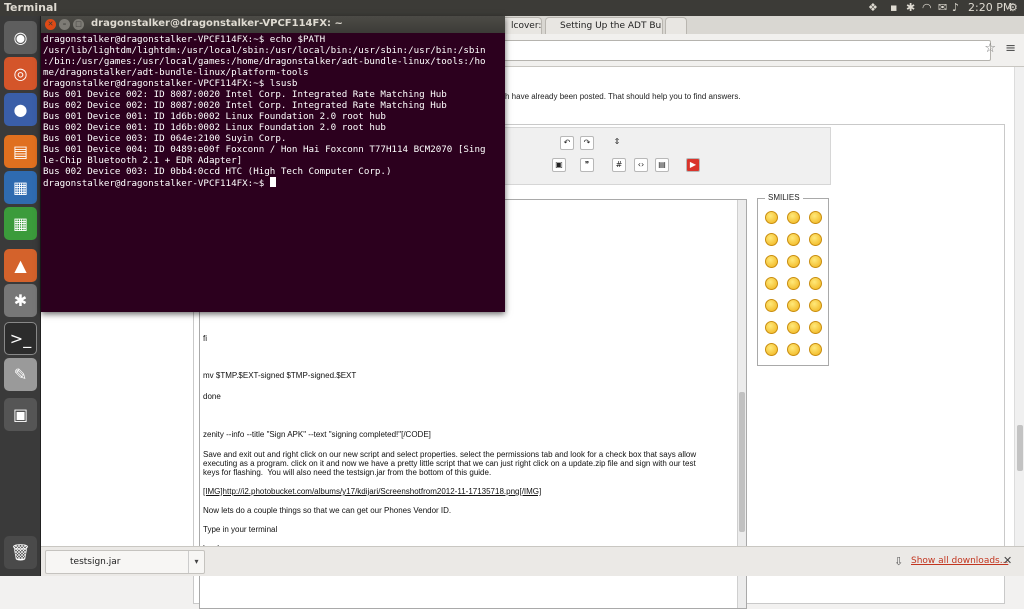 The width and height of the screenshot is (1024, 609). I want to click on trash-icon: 🗑, so click(20, 552).